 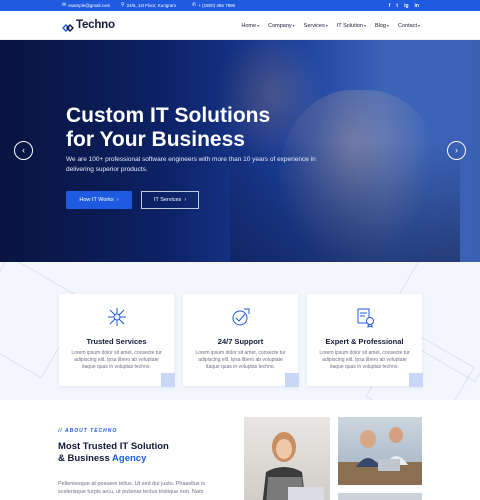 What do you see at coordinates (151, 5) in the screenshot?
I see `address-text: 24/5, 1st Floor, Kurigram` at bounding box center [151, 5].